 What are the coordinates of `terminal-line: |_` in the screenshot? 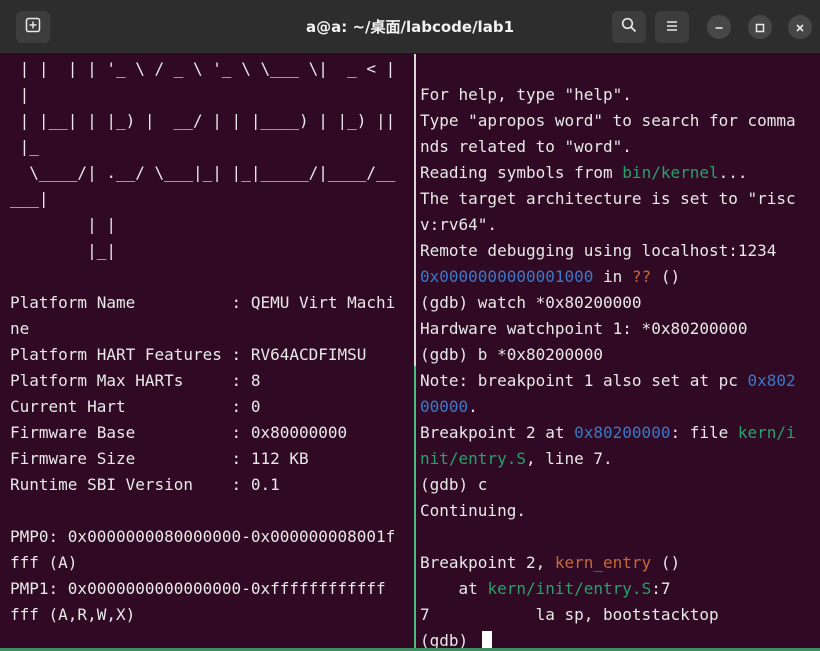 It's located at (202, 147).